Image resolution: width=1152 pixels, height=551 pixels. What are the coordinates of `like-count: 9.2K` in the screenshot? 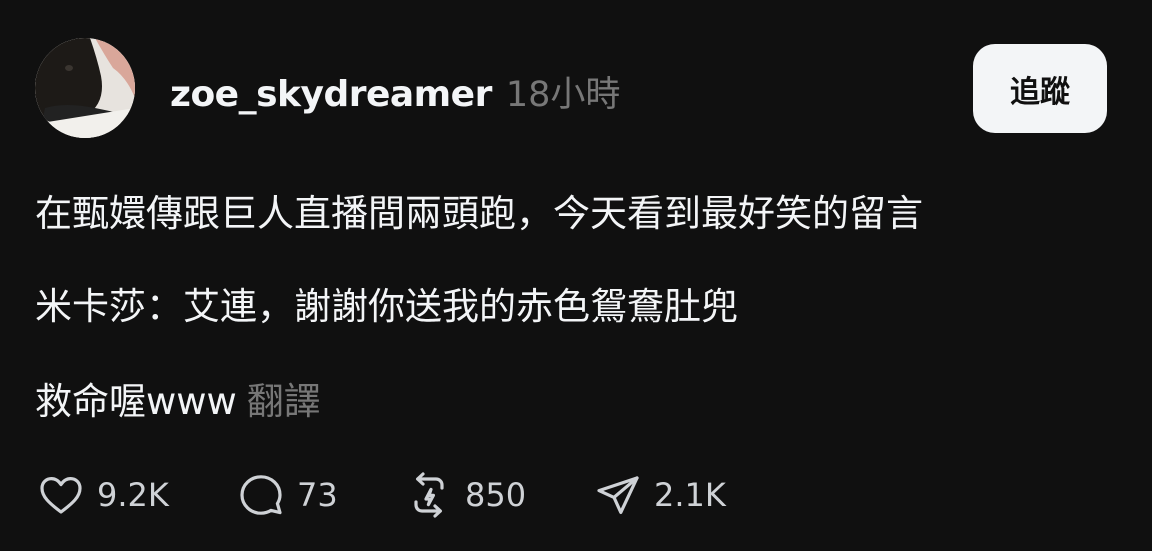 It's located at (133, 495).